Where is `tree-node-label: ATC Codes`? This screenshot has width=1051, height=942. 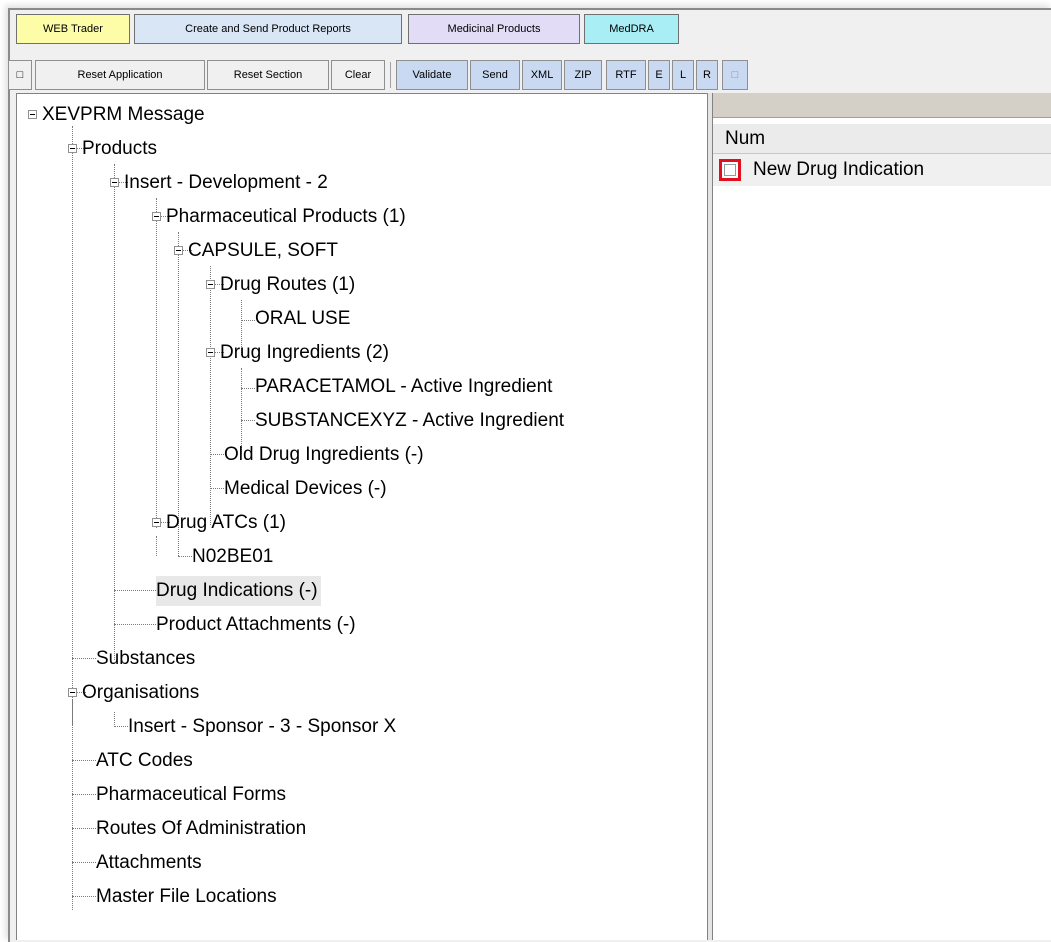
tree-node-label: ATC Codes is located at coordinates (144, 760).